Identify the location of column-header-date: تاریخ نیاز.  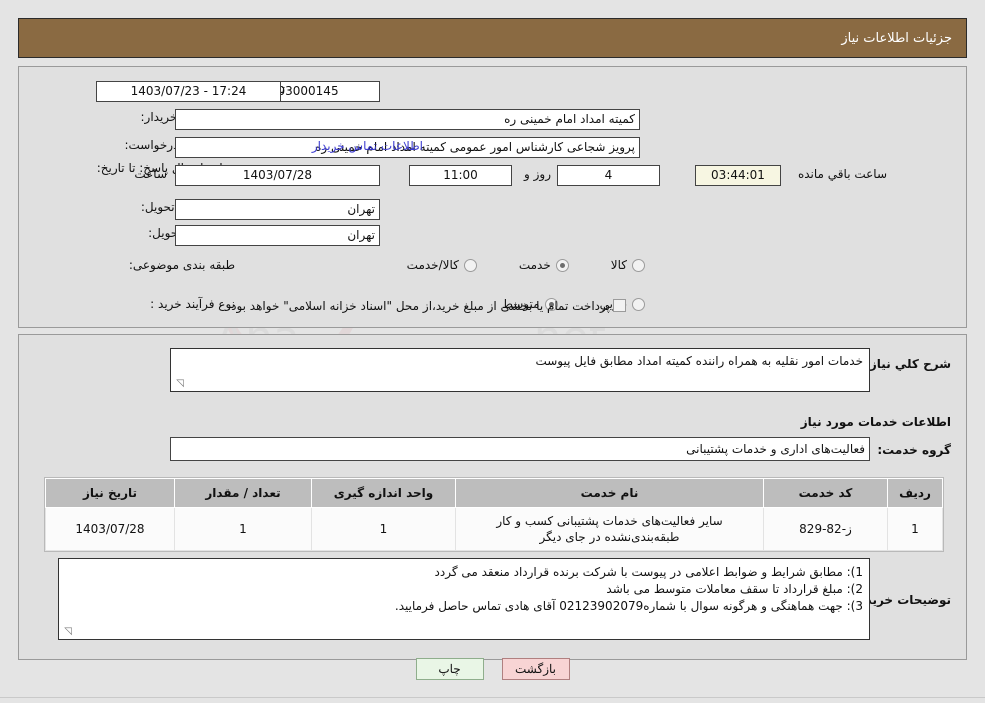
(110, 493).